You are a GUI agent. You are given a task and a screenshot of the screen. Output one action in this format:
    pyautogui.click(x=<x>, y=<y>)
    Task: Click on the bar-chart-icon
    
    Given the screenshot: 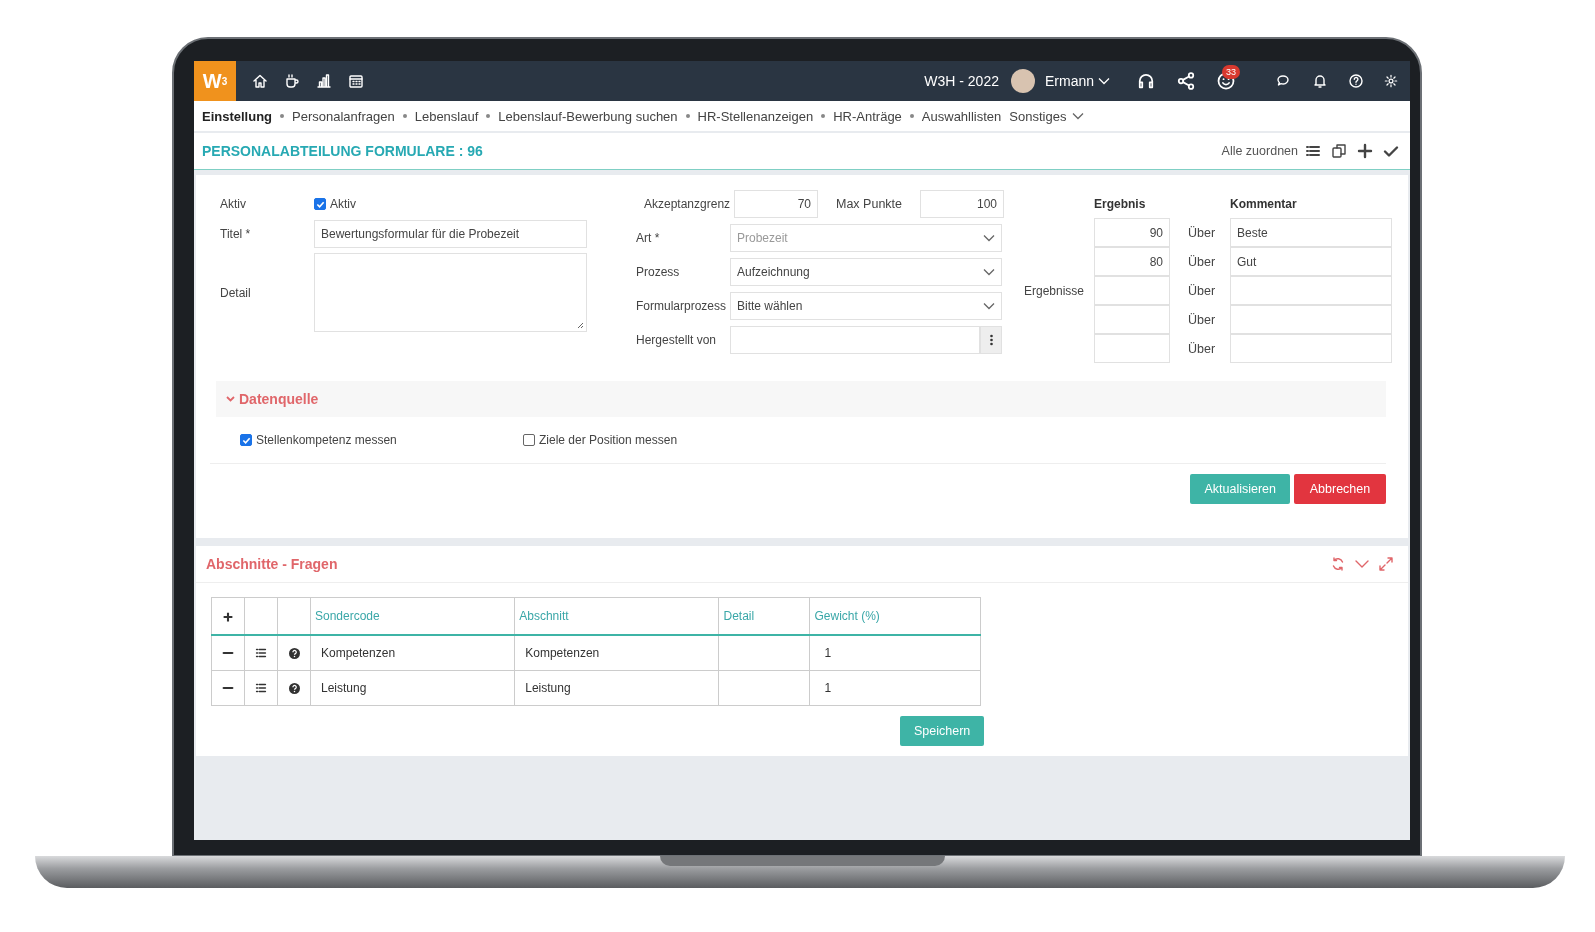 What is the action you would take?
    pyautogui.click(x=324, y=81)
    